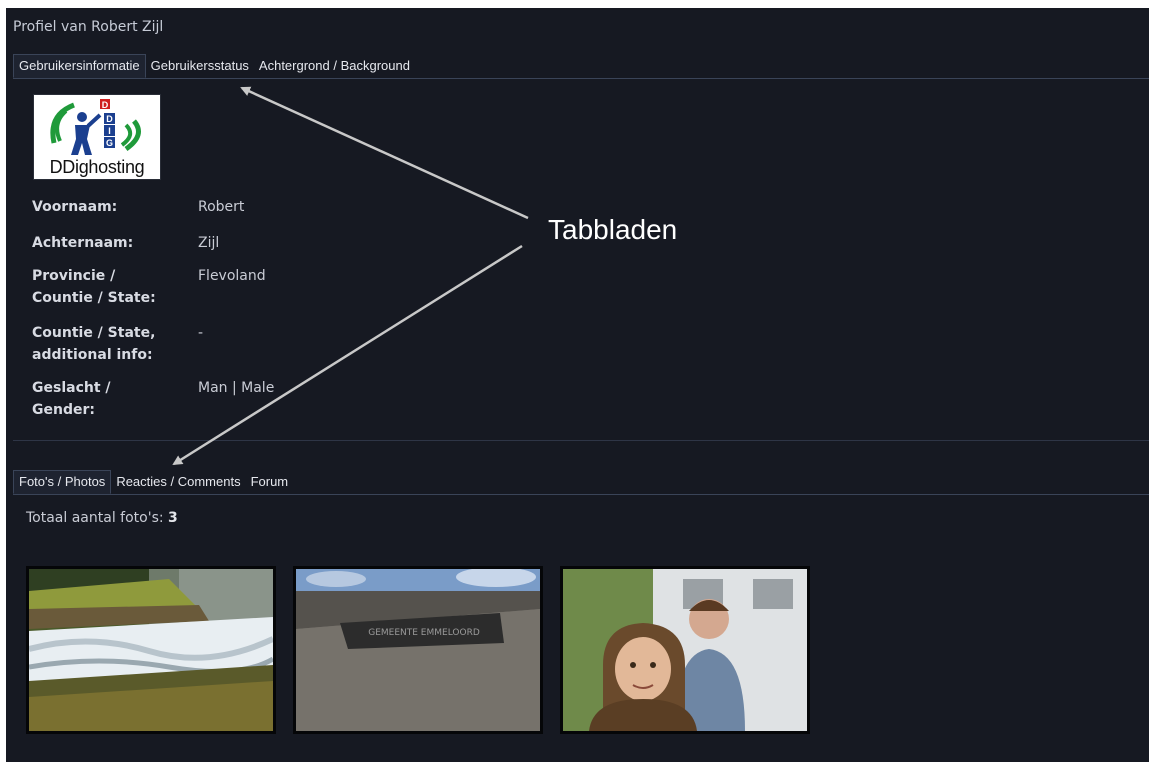 The image size is (1149, 762). Describe the element at coordinates (347, 355) in the screenshot. I see `arrow-to-bottom-tabs` at that location.